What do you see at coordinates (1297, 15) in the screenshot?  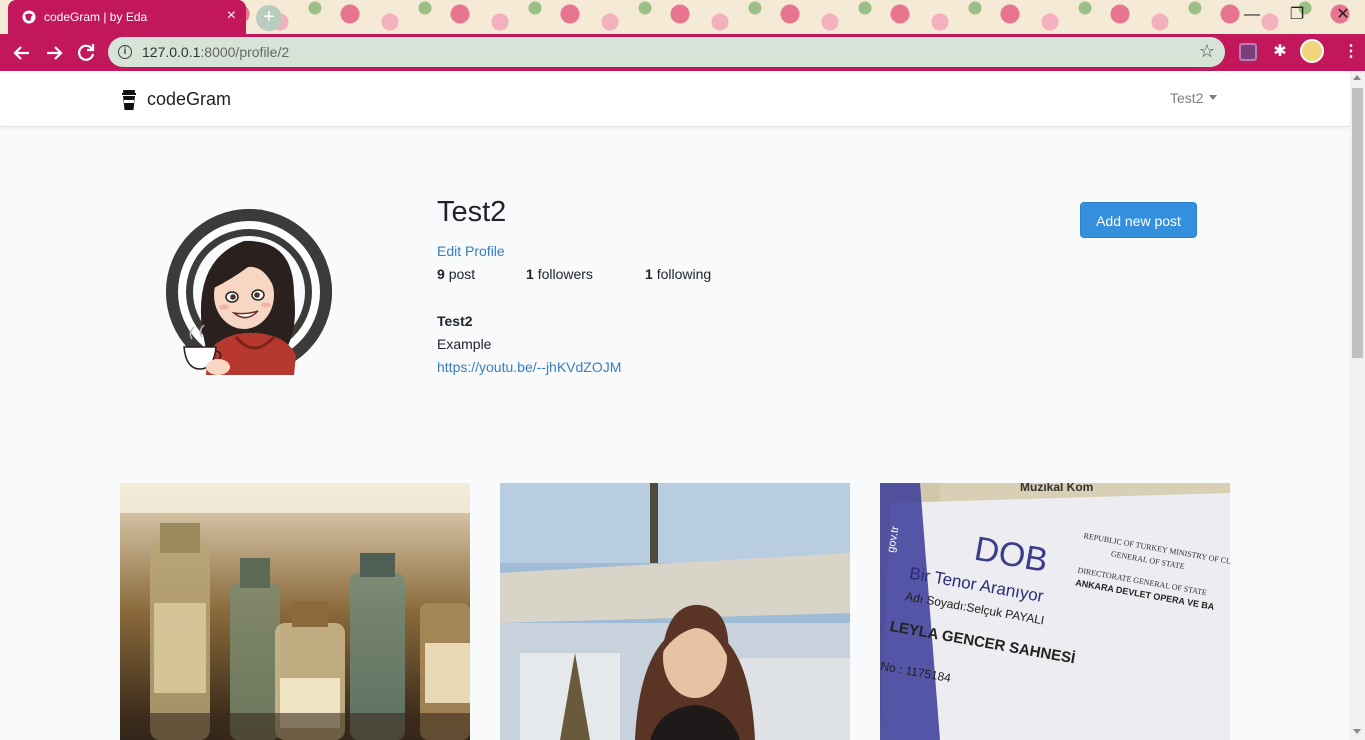 I see `restore-icon: ❐` at bounding box center [1297, 15].